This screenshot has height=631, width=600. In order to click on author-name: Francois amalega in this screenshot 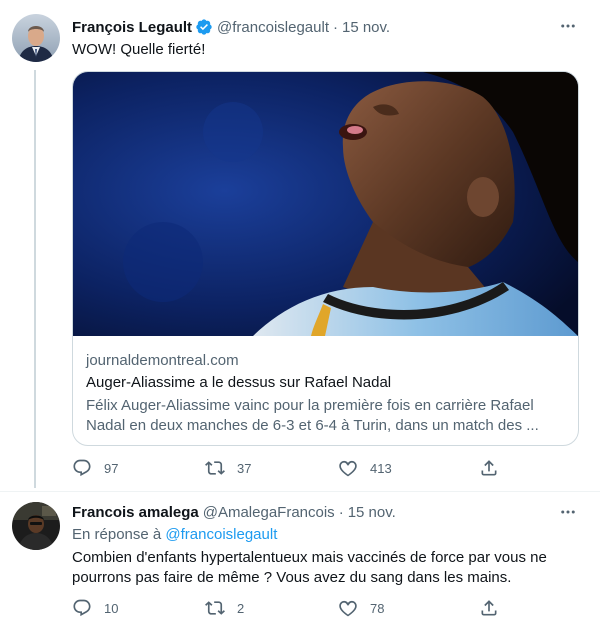, I will do `click(135, 512)`.